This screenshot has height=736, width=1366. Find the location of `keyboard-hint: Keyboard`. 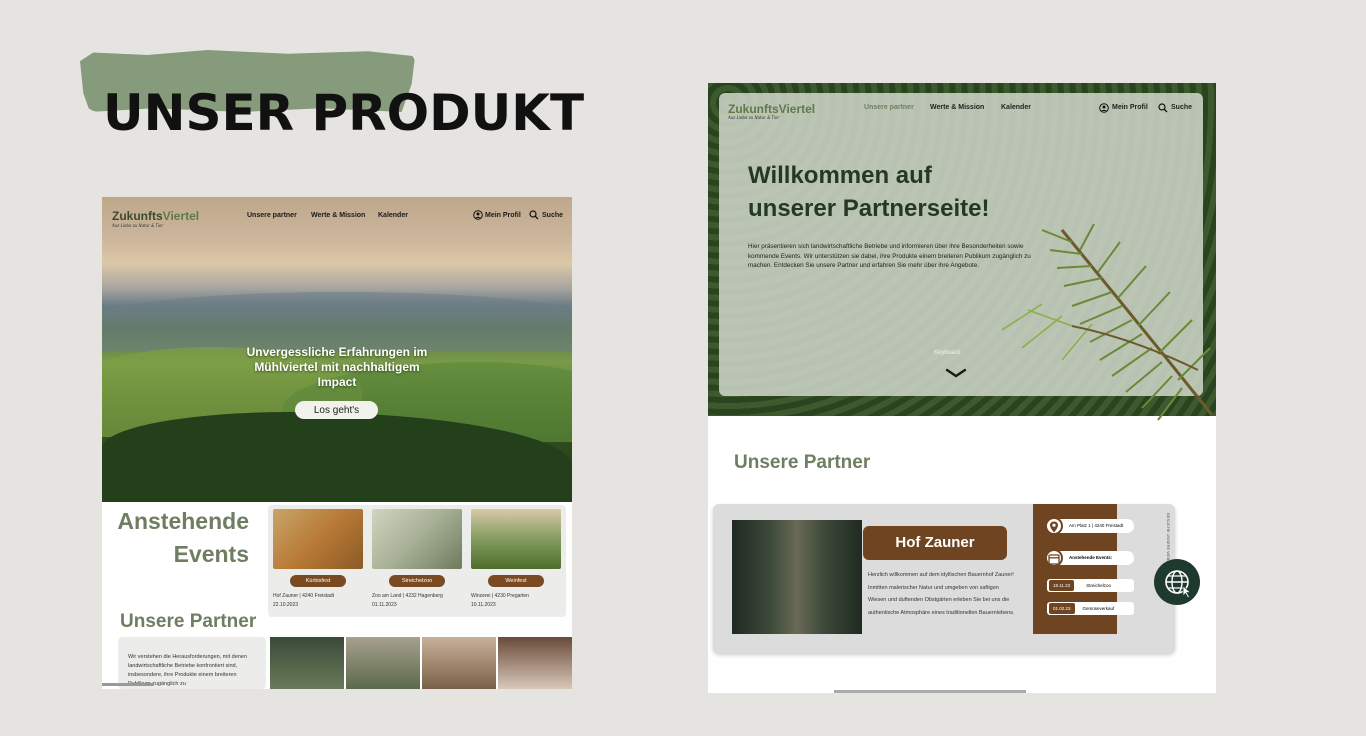

keyboard-hint: Keyboard is located at coordinates (947, 353).